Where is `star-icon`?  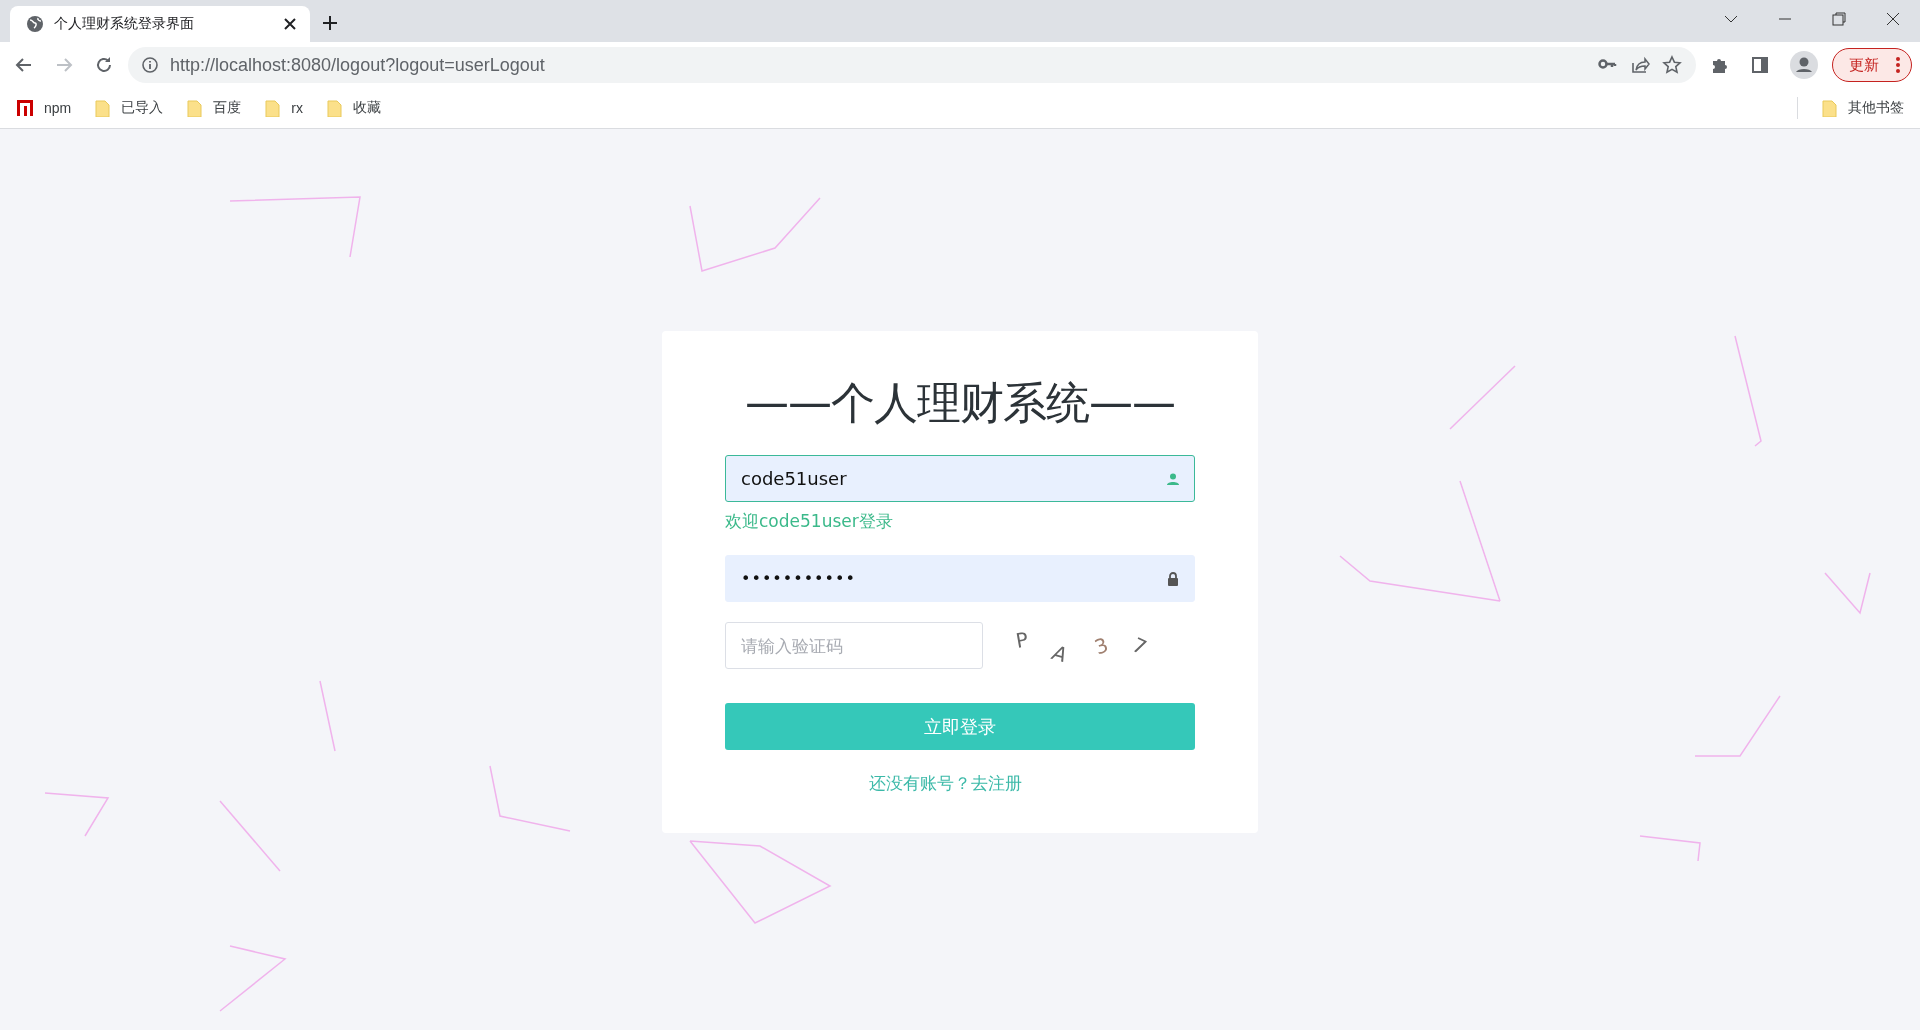 star-icon is located at coordinates (1672, 65).